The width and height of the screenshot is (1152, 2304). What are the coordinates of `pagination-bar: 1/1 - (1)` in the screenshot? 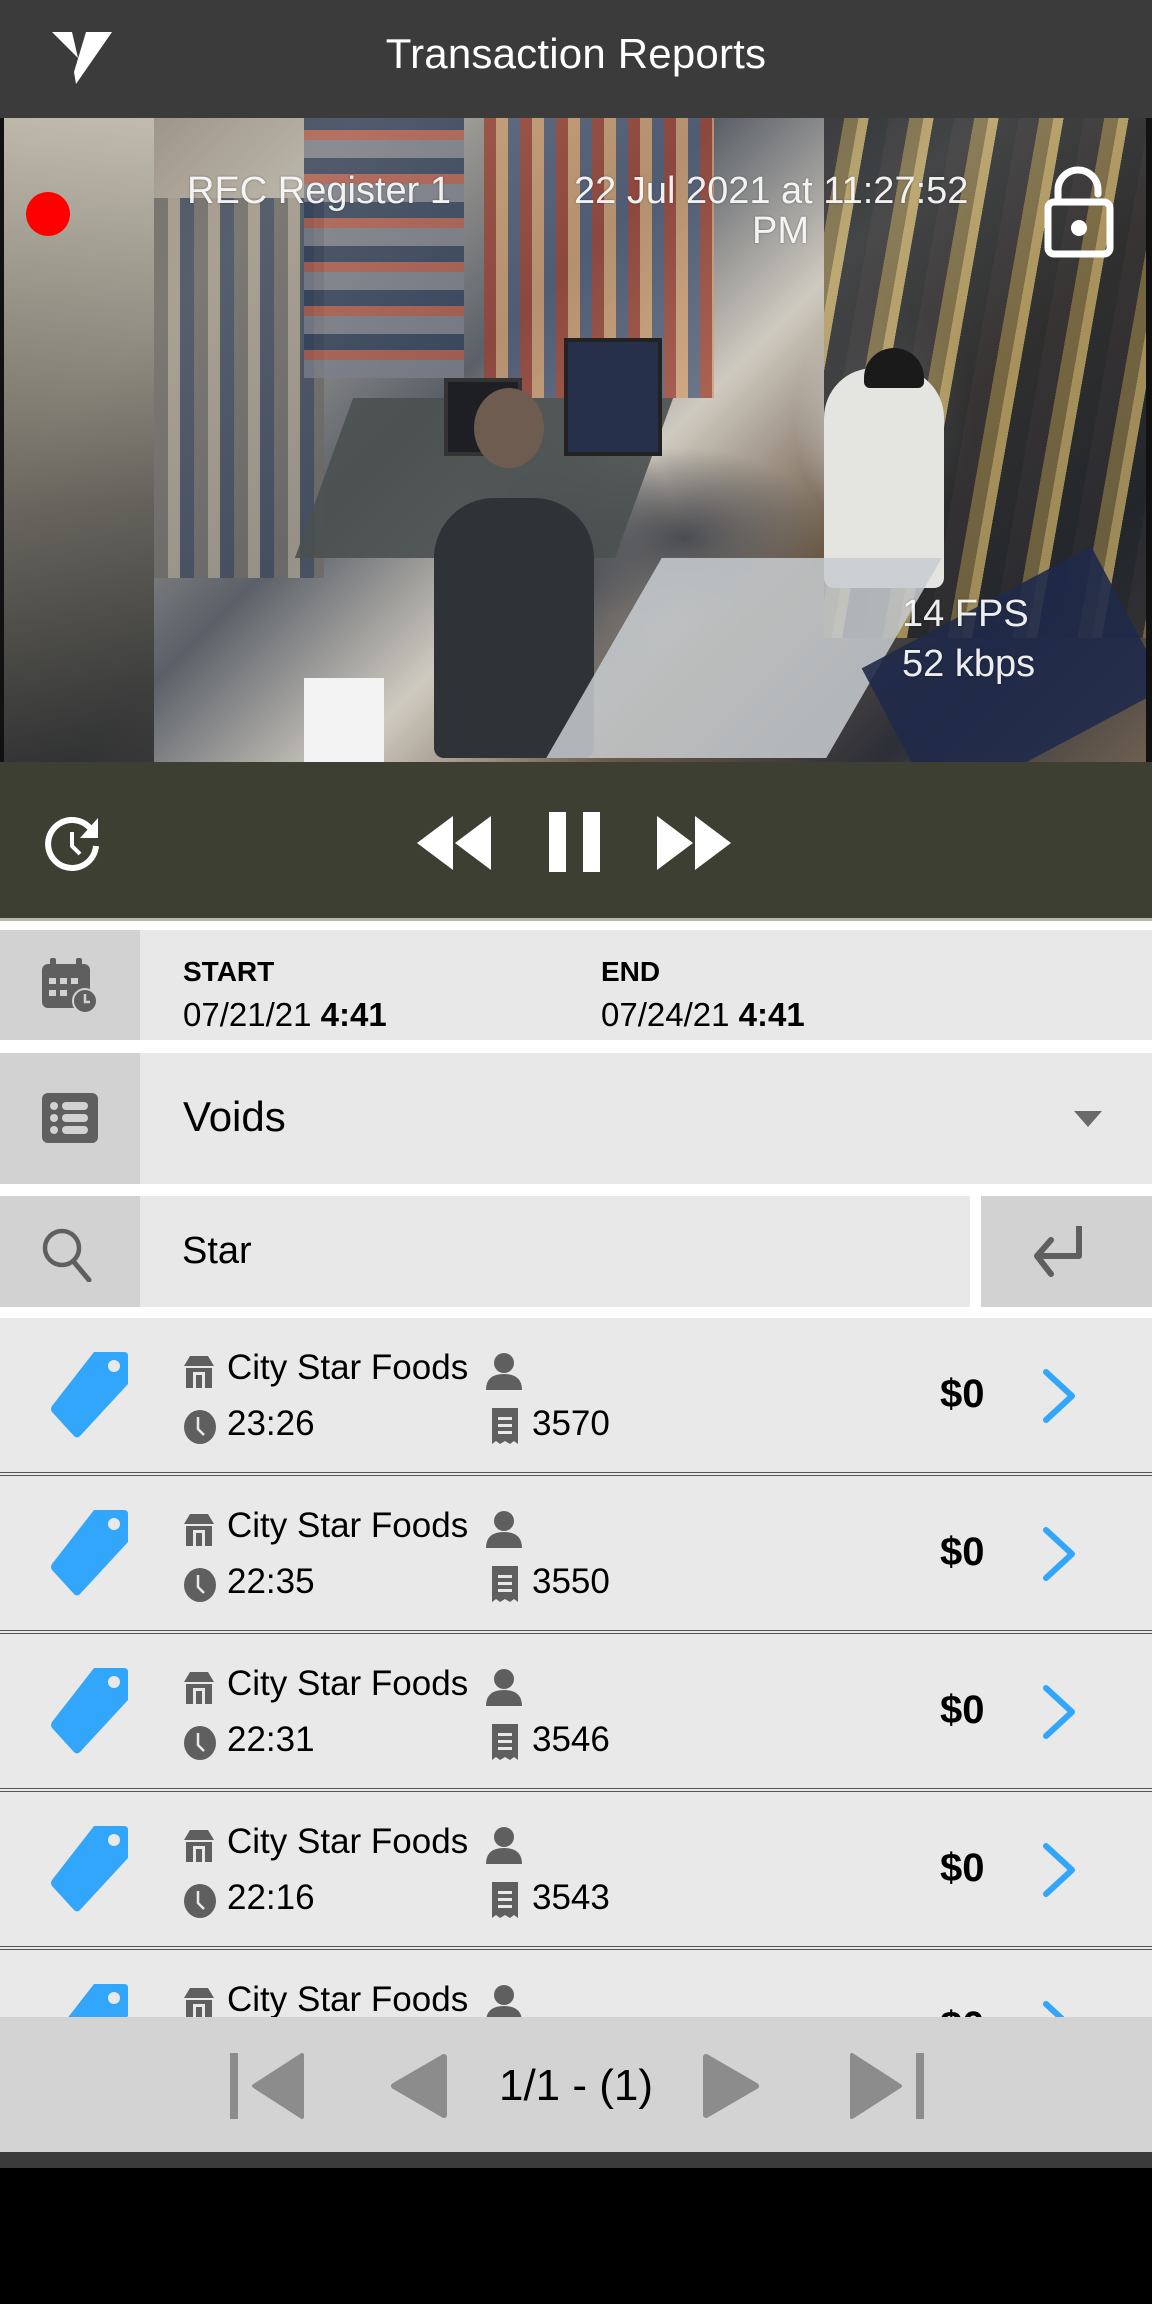 It's located at (576, 2084).